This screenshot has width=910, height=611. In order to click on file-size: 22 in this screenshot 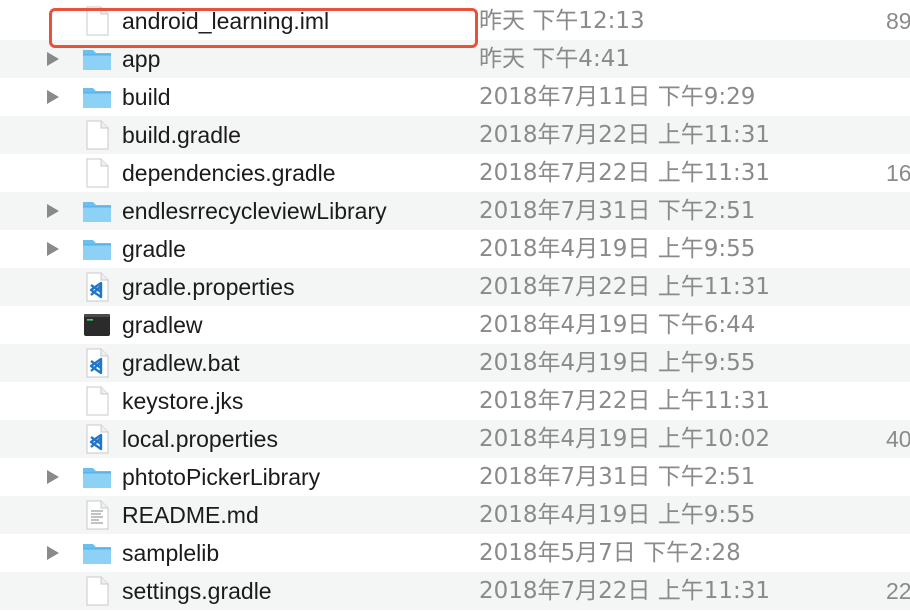, I will do `click(898, 591)`.